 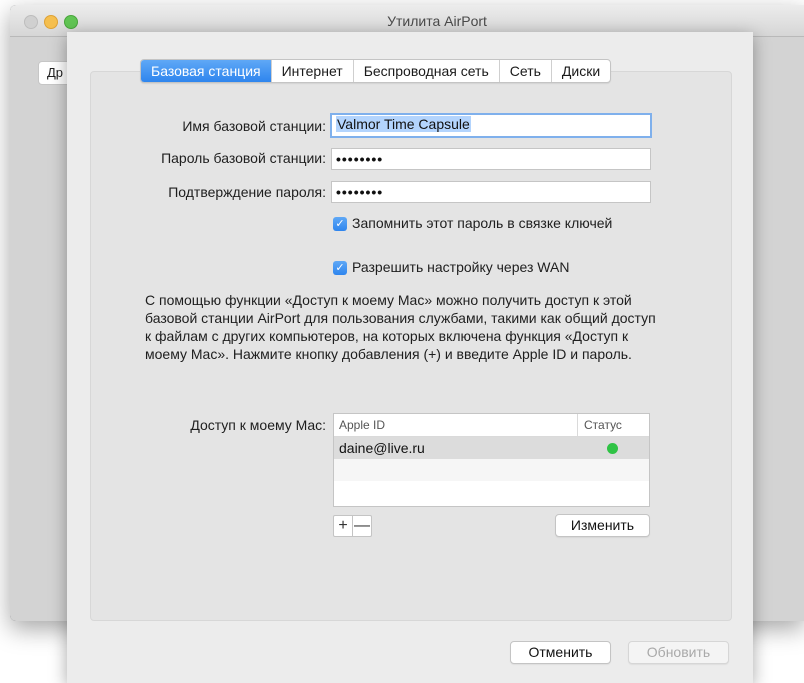 I want to click on apple-id-cell: daine@live.ru, so click(x=382, y=448).